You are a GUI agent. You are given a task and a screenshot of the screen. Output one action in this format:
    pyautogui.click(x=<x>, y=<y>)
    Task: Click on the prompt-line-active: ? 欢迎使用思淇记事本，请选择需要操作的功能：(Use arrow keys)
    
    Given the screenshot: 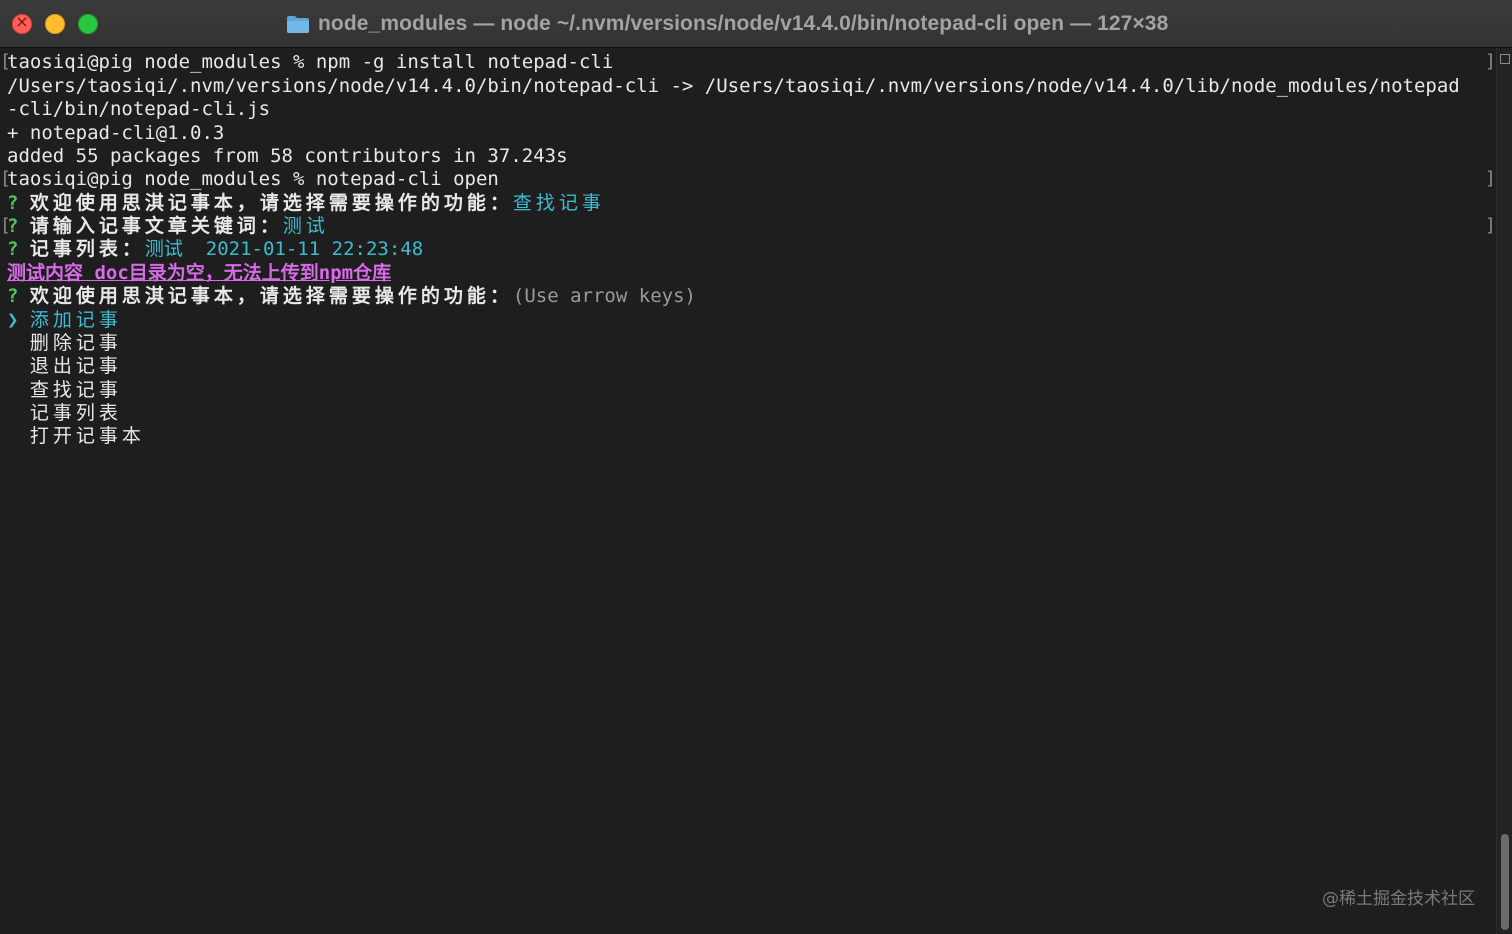 What is the action you would take?
    pyautogui.click(x=351, y=296)
    